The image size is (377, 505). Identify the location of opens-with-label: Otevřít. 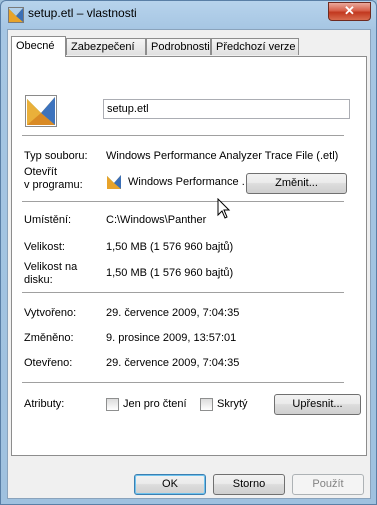
(41, 172).